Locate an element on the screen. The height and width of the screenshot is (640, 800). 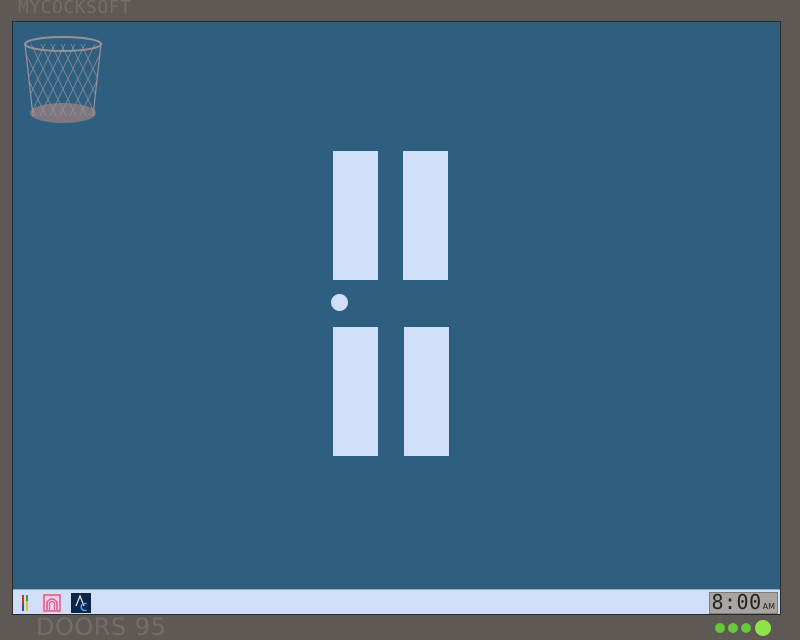
power-leds is located at coordinates (743, 628).